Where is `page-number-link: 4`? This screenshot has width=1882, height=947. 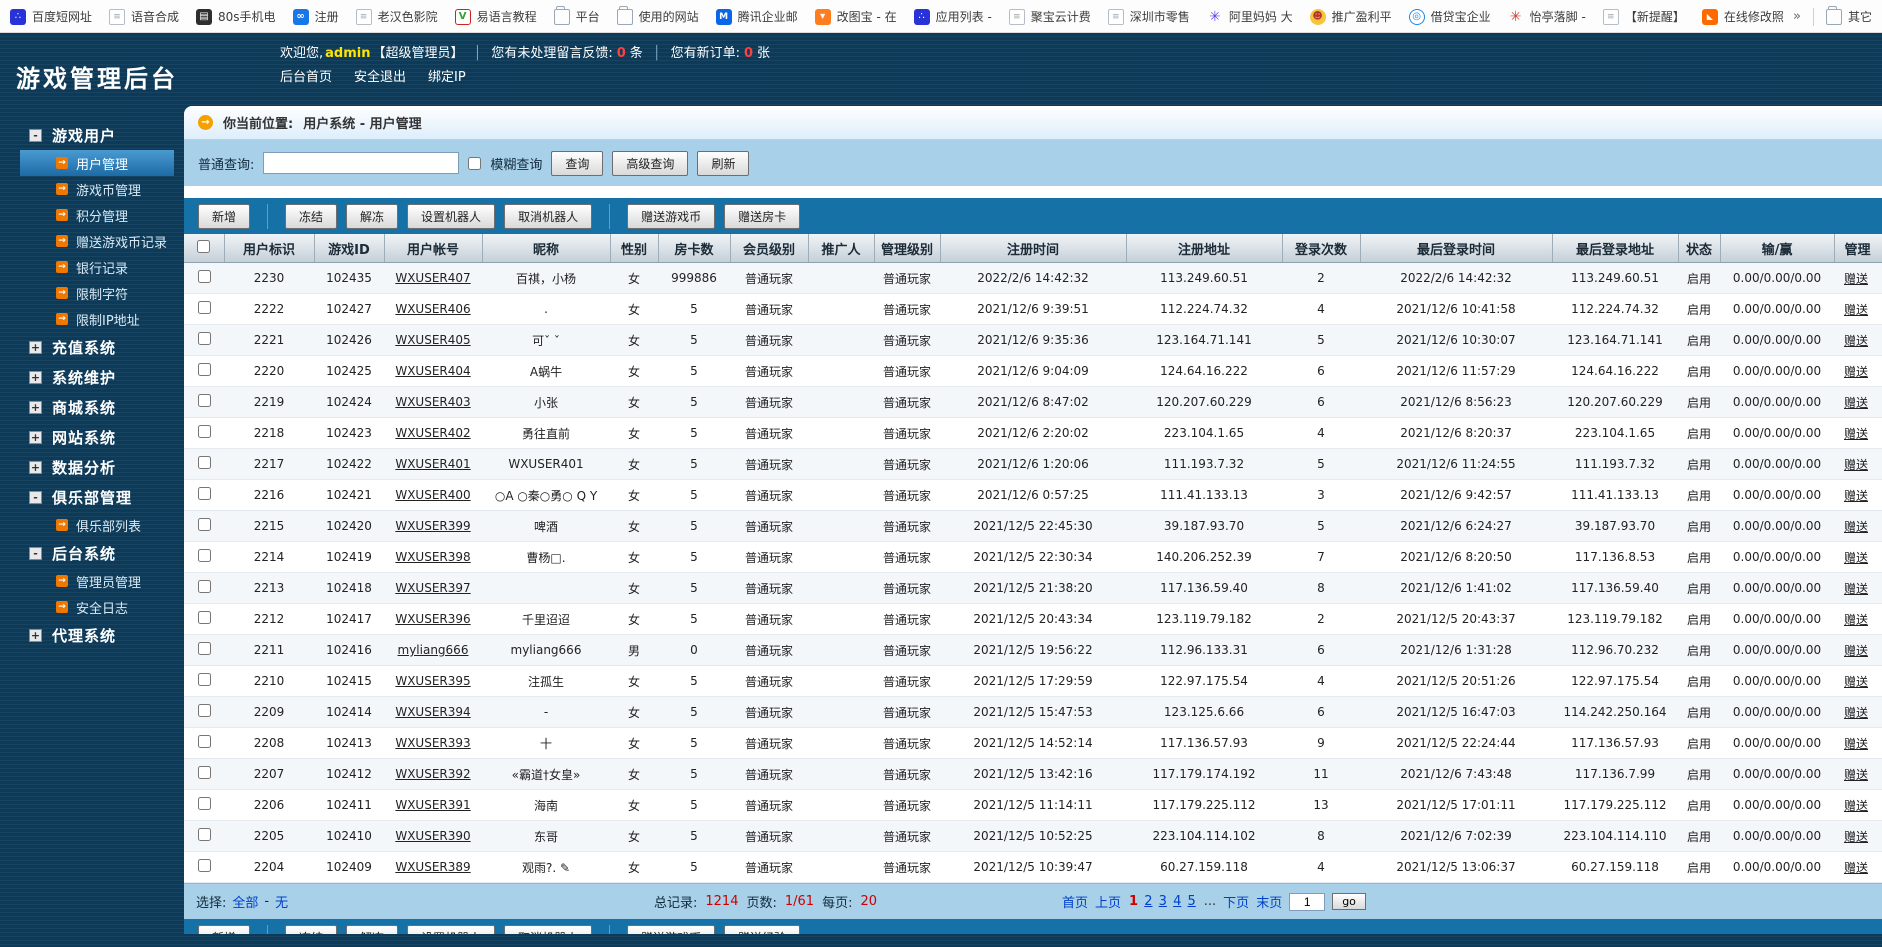
page-number-link: 4 is located at coordinates (1177, 901).